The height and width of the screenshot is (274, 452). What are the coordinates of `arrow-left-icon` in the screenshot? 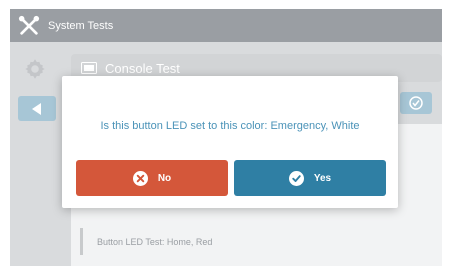 It's located at (36, 108).